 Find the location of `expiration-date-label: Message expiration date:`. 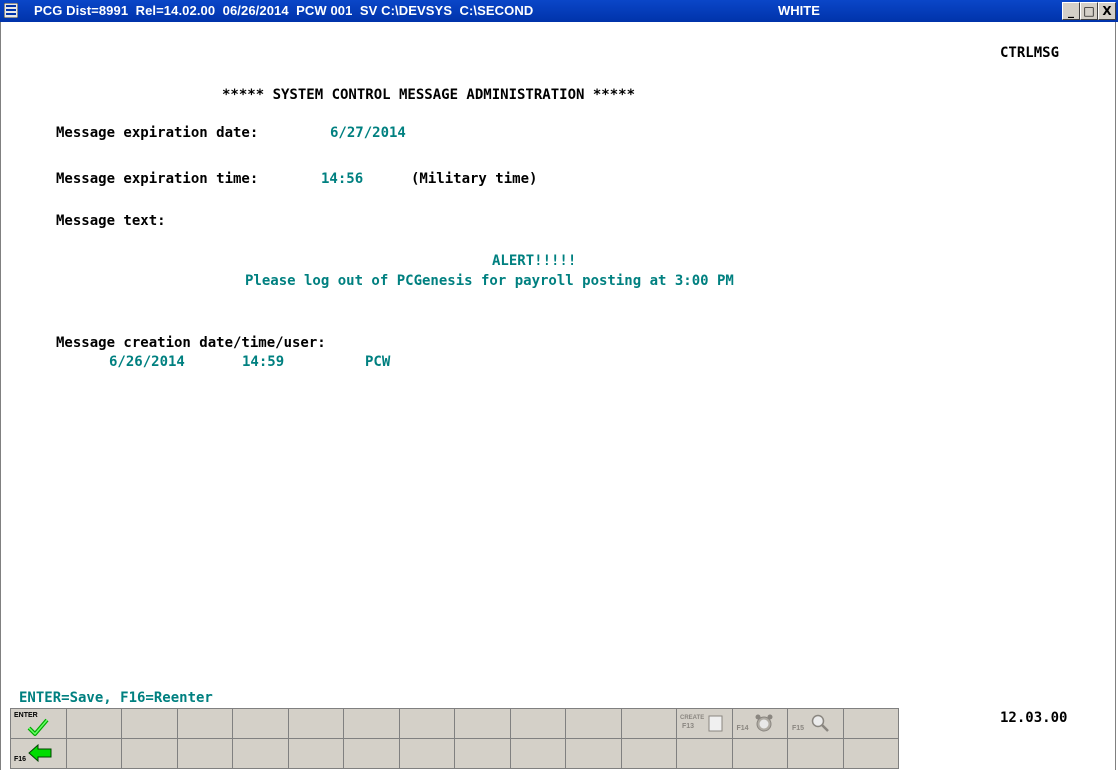

expiration-date-label: Message expiration date: is located at coordinates (157, 133).